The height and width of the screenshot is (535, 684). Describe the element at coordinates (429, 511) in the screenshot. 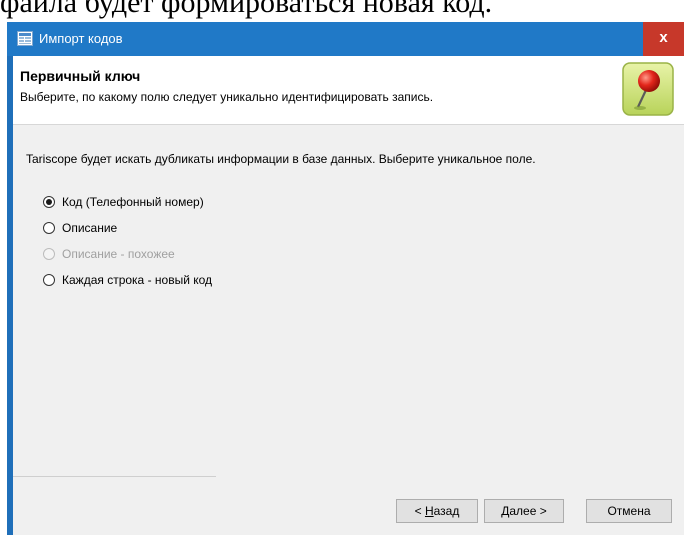

I see `back-button-mnemonic: Н` at that location.